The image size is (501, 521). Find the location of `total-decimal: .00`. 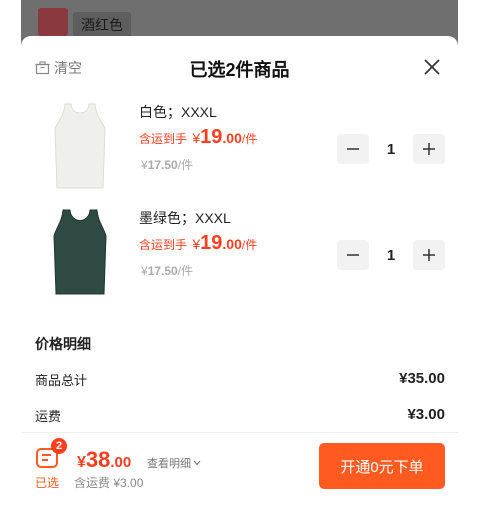

total-decimal: .00 is located at coordinates (121, 462).